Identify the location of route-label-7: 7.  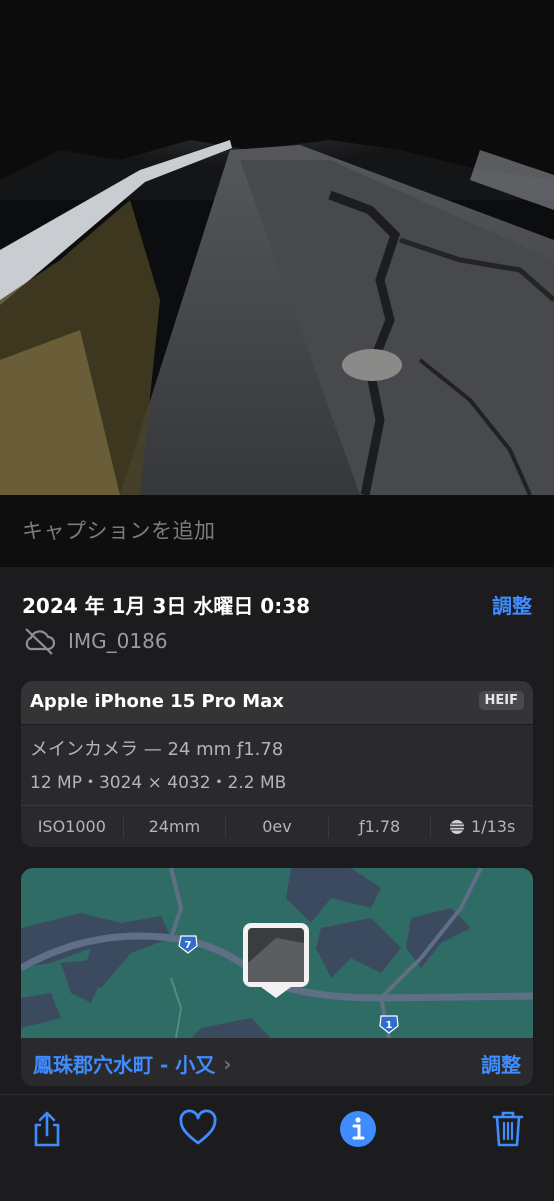
(188, 945).